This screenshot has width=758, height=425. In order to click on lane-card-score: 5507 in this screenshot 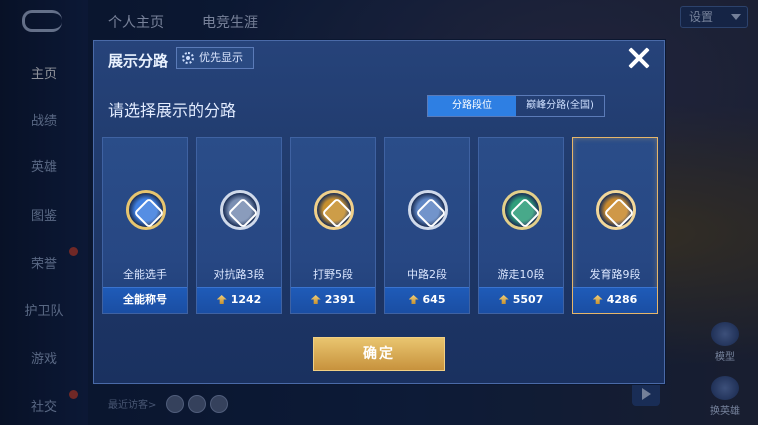, I will do `click(521, 300)`.